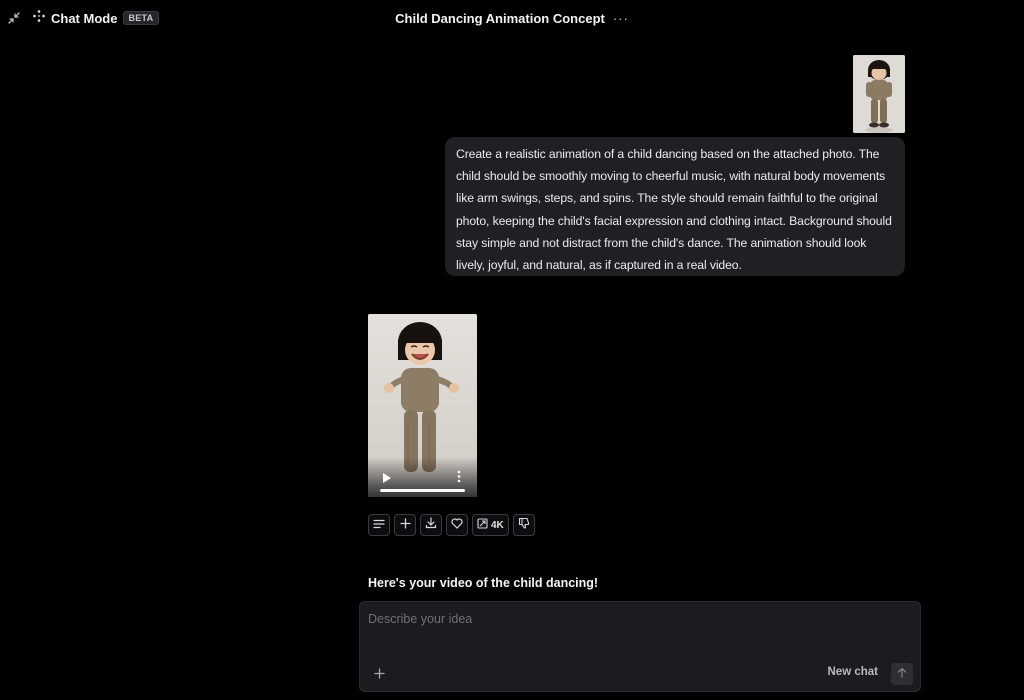  I want to click on video-controls, so click(422, 477).